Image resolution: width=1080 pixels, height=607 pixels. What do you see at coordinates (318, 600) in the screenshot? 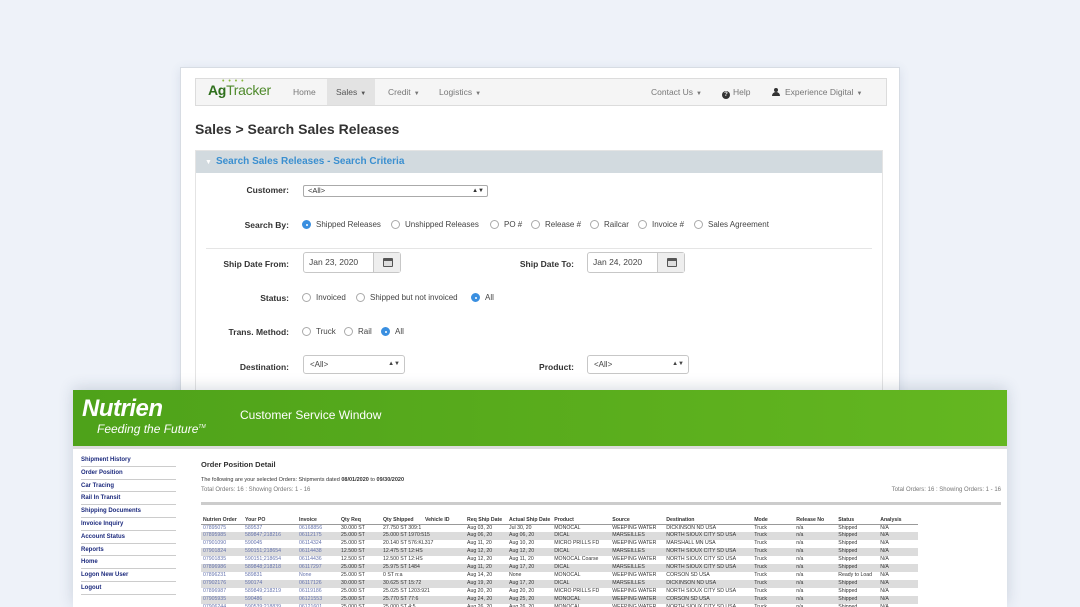
I see `table-cell-link: 06121553` at bounding box center [318, 600].